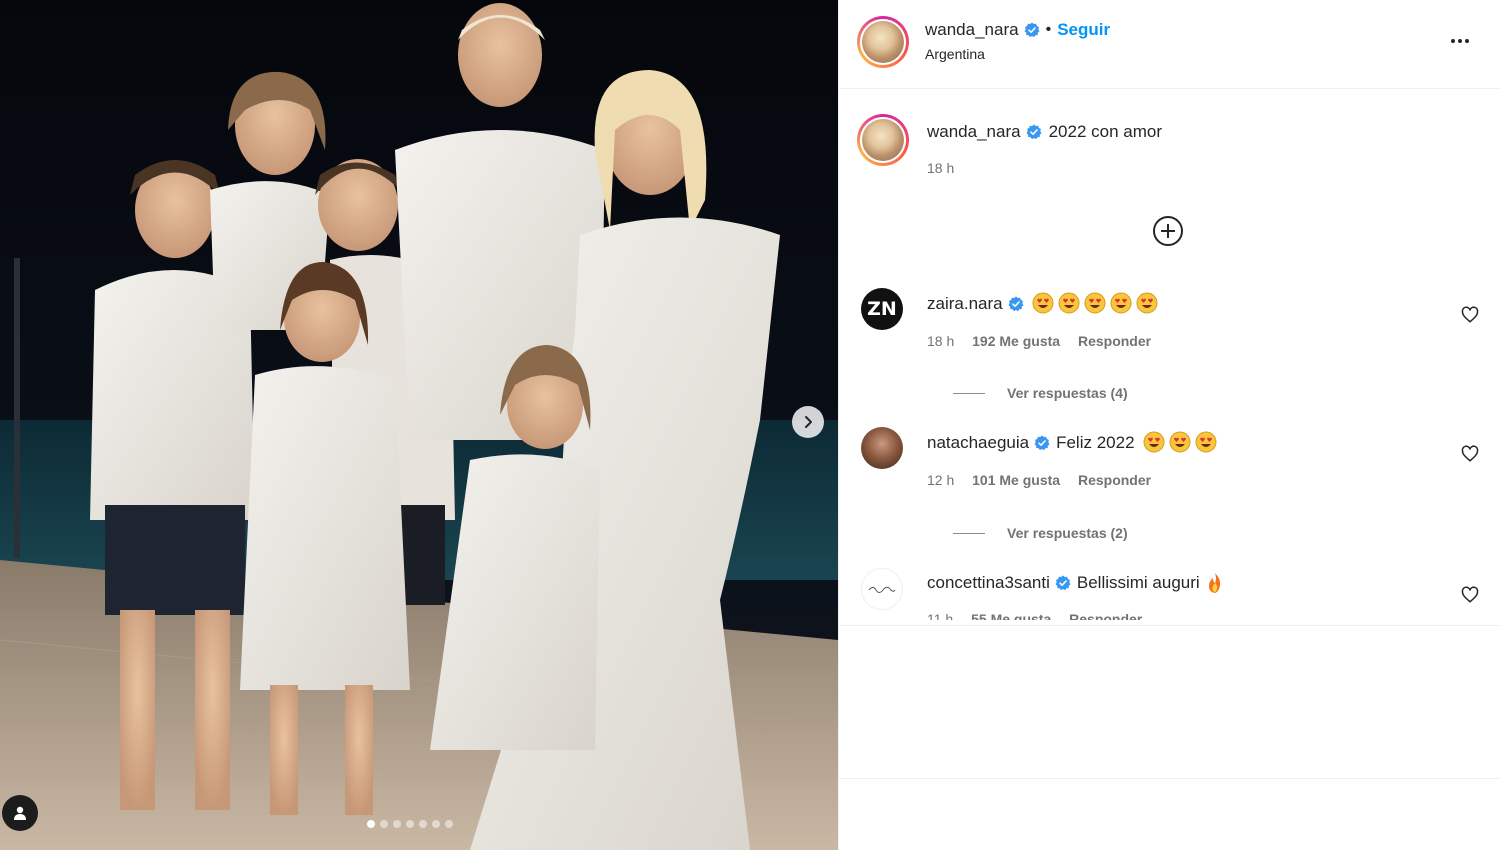 The width and height of the screenshot is (1500, 850). What do you see at coordinates (1187, 341) in the screenshot?
I see `comment-meta: 18 h 192 Me gusta Responder` at bounding box center [1187, 341].